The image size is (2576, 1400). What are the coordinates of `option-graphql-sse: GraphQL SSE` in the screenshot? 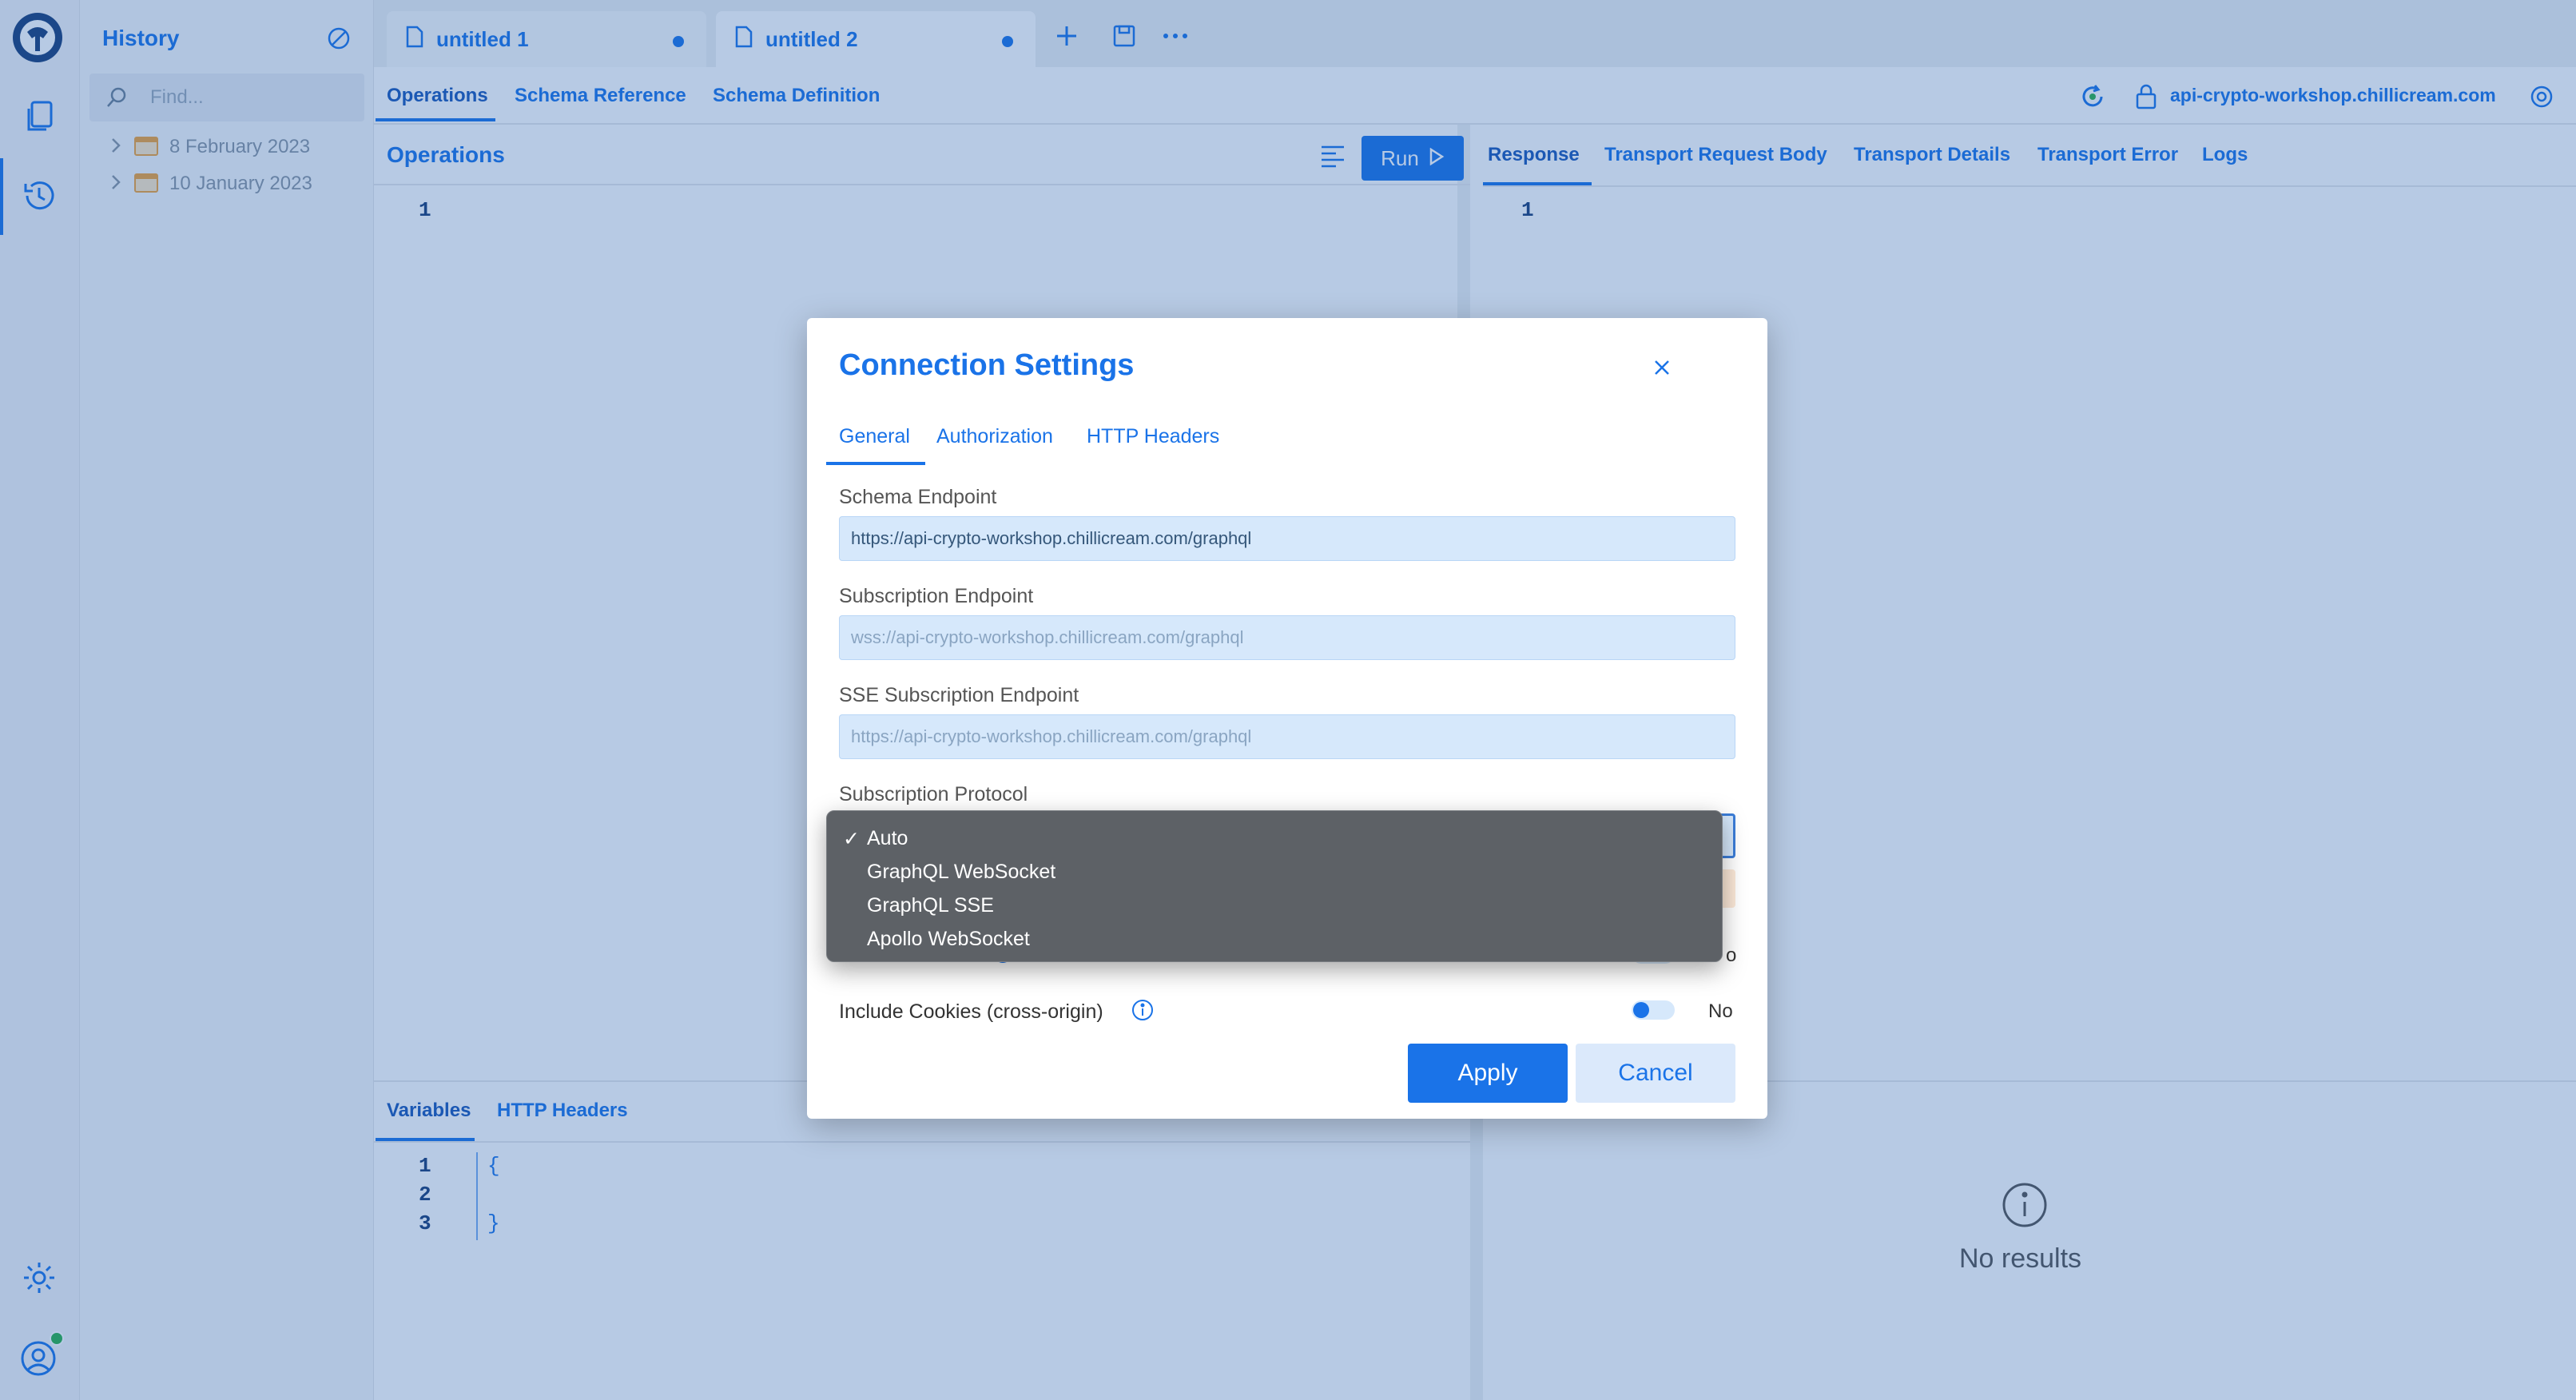 It's located at (930, 905).